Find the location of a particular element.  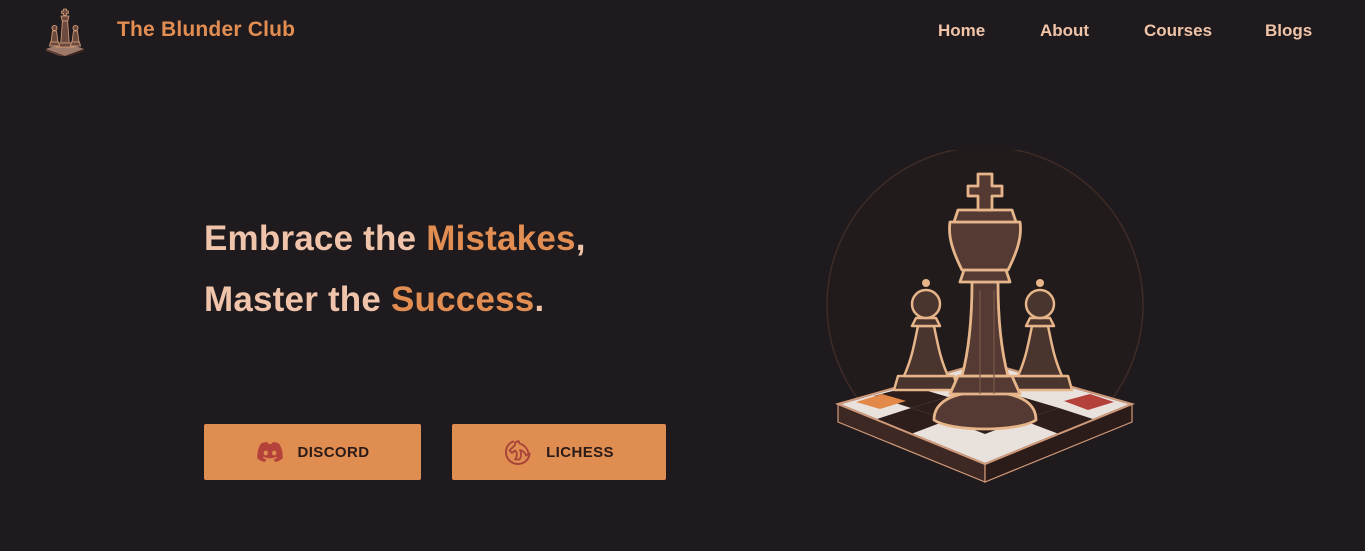

headline-text: , is located at coordinates (580, 238).